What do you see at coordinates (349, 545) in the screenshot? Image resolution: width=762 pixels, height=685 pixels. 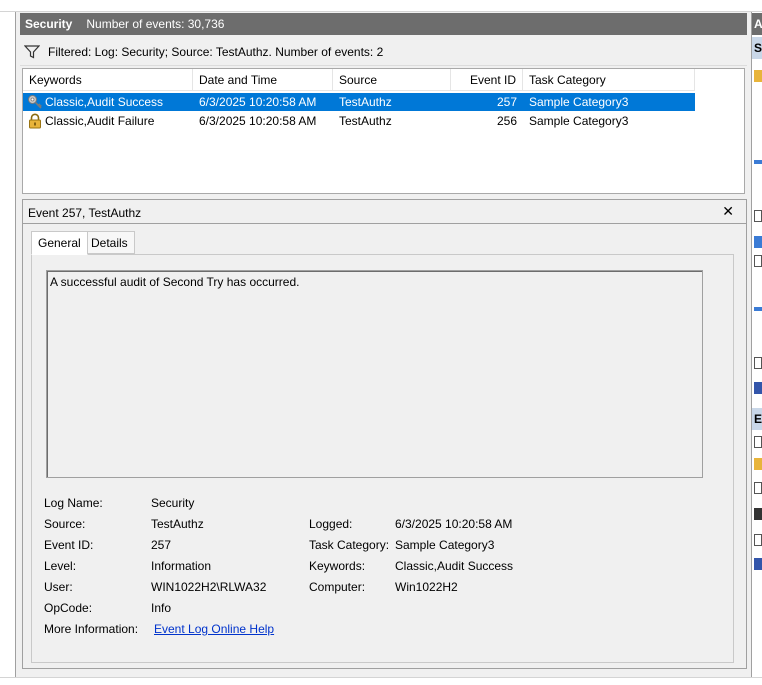 I see `task-category-label: Task Category:` at bounding box center [349, 545].